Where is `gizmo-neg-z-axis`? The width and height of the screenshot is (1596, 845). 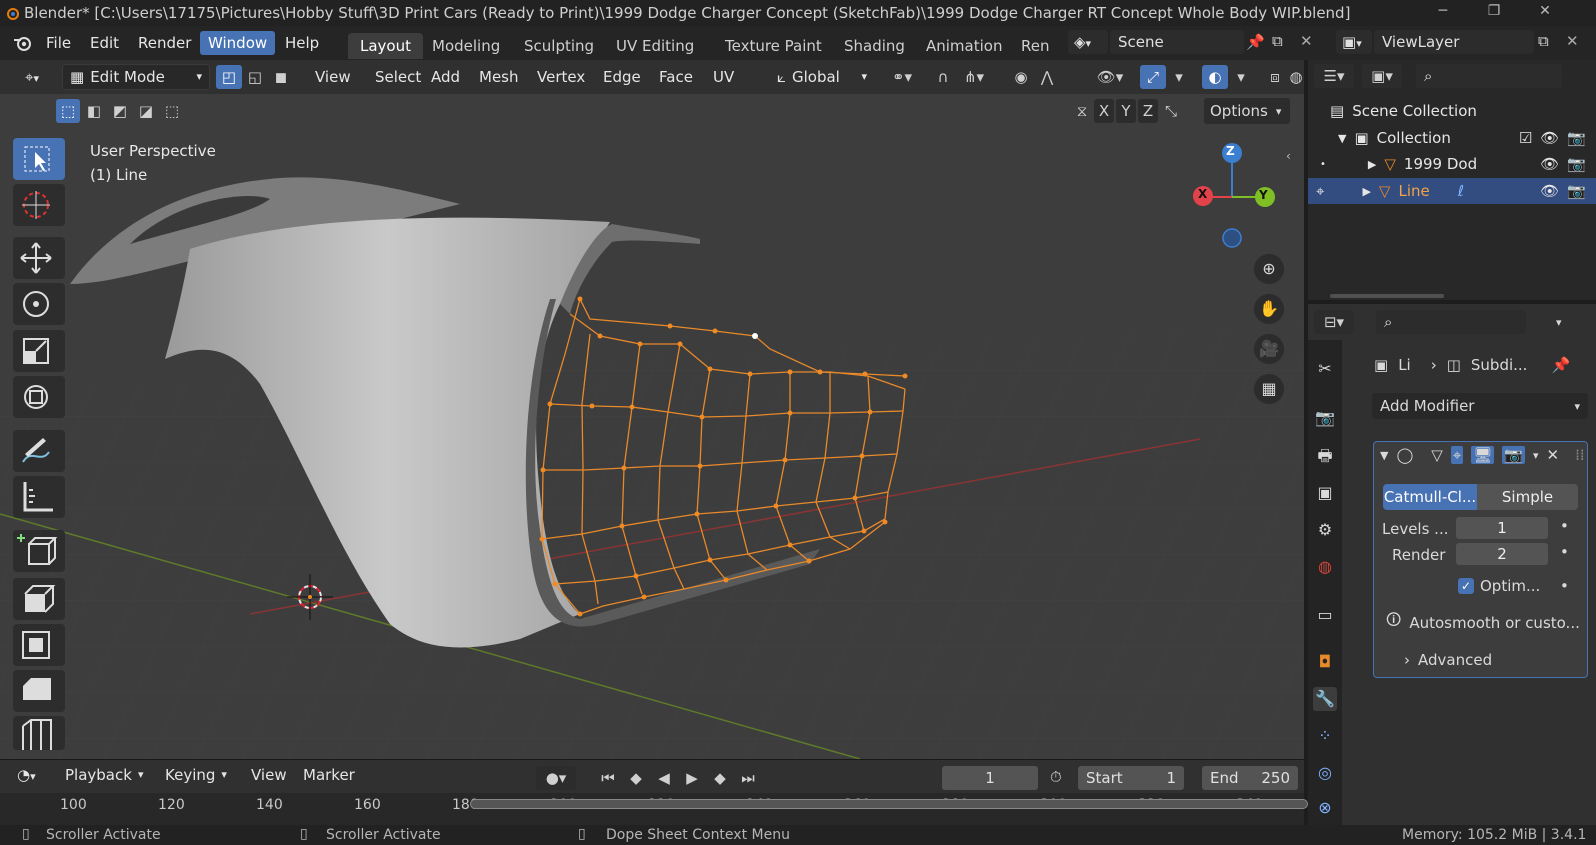
gizmo-neg-z-axis is located at coordinates (1232, 238).